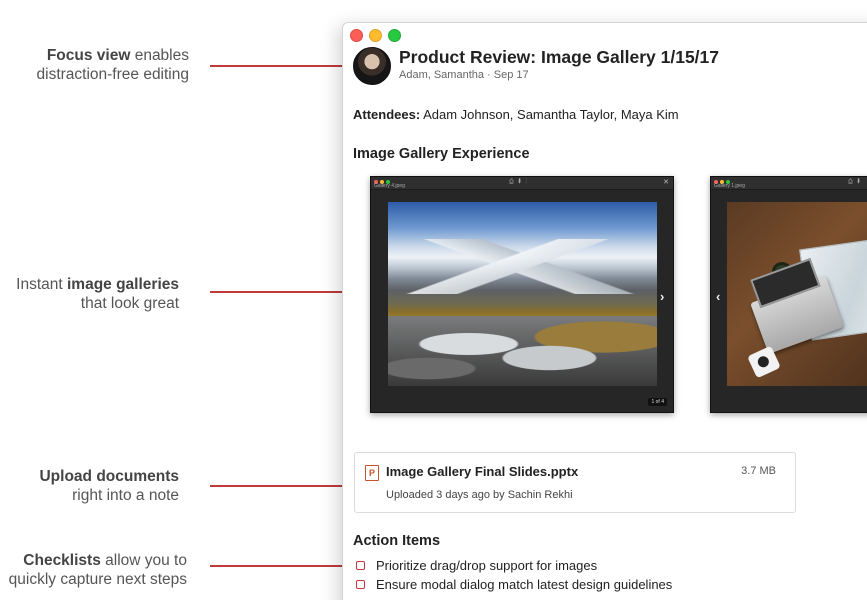 The image size is (867, 600). I want to click on gallery-frame: Gallery 1.jpeg ⎙⬇ ‹, so click(788, 294).